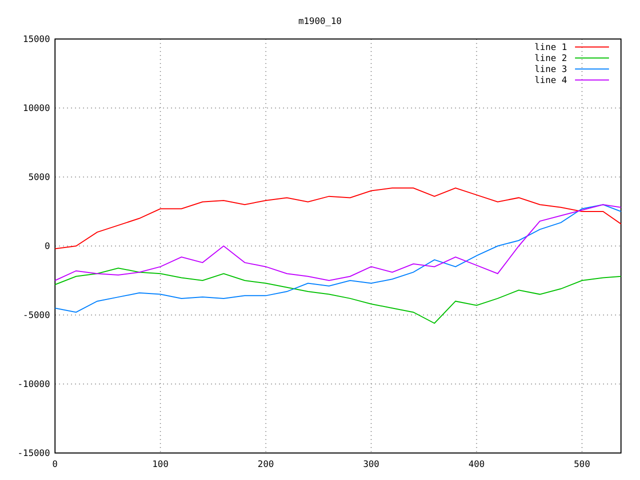  Describe the element at coordinates (550, 70) in the screenshot. I see `legend-label: line 3` at that location.